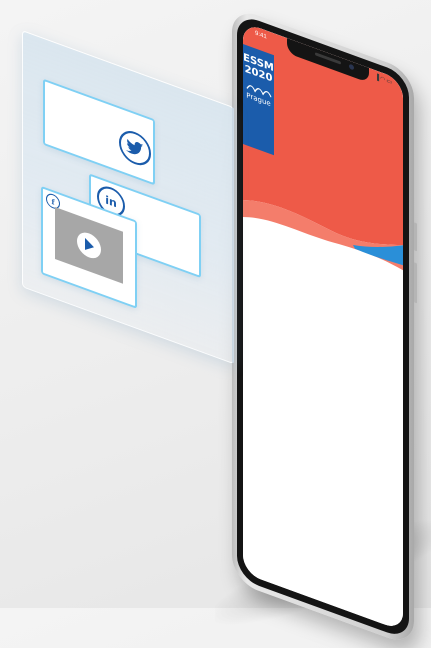 This screenshot has width=431, height=648. What do you see at coordinates (99, 132) in the screenshot?
I see `twitter-bubble` at bounding box center [99, 132].